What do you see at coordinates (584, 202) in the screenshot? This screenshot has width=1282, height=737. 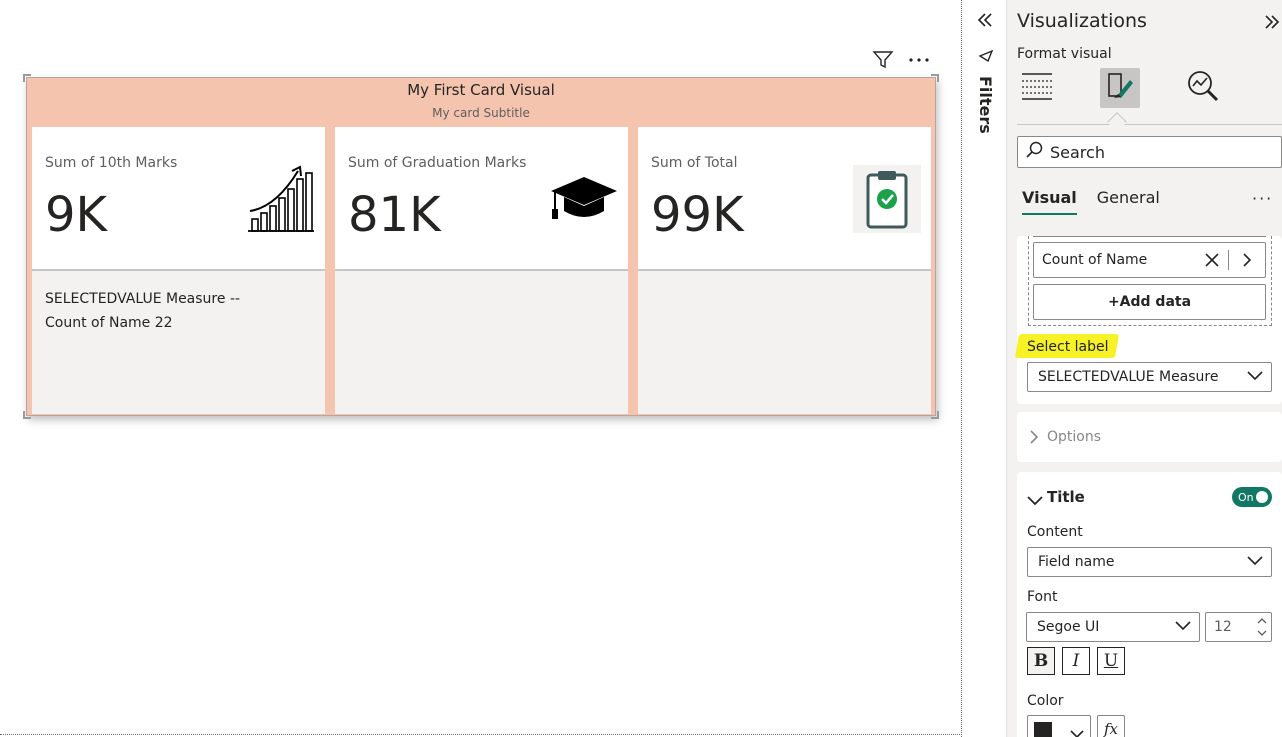 I see `graduation-cap-icon` at bounding box center [584, 202].